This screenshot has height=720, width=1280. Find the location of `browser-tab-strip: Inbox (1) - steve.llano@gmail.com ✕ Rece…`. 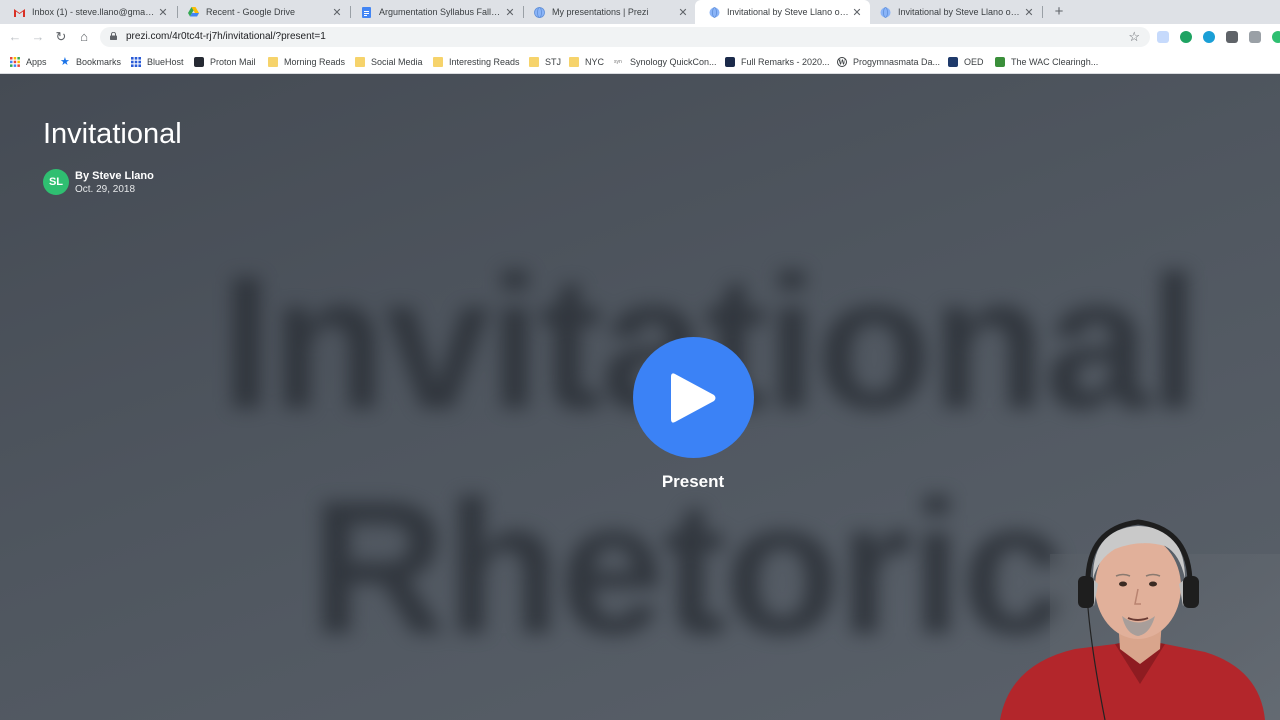

browser-tab-strip: Inbox (1) - steve.llano@gmail.com ✕ Rece… is located at coordinates (640, 12).